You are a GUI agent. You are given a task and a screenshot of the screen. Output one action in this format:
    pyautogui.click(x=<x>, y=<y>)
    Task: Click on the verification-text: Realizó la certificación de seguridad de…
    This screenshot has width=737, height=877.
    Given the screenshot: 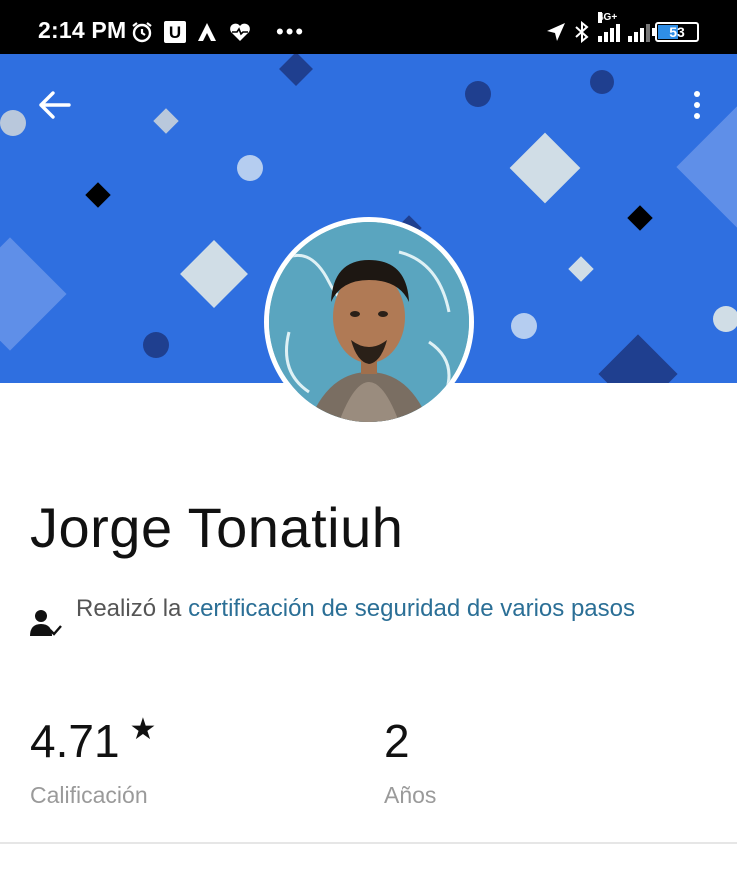 What is the action you would take?
    pyautogui.click(x=376, y=609)
    